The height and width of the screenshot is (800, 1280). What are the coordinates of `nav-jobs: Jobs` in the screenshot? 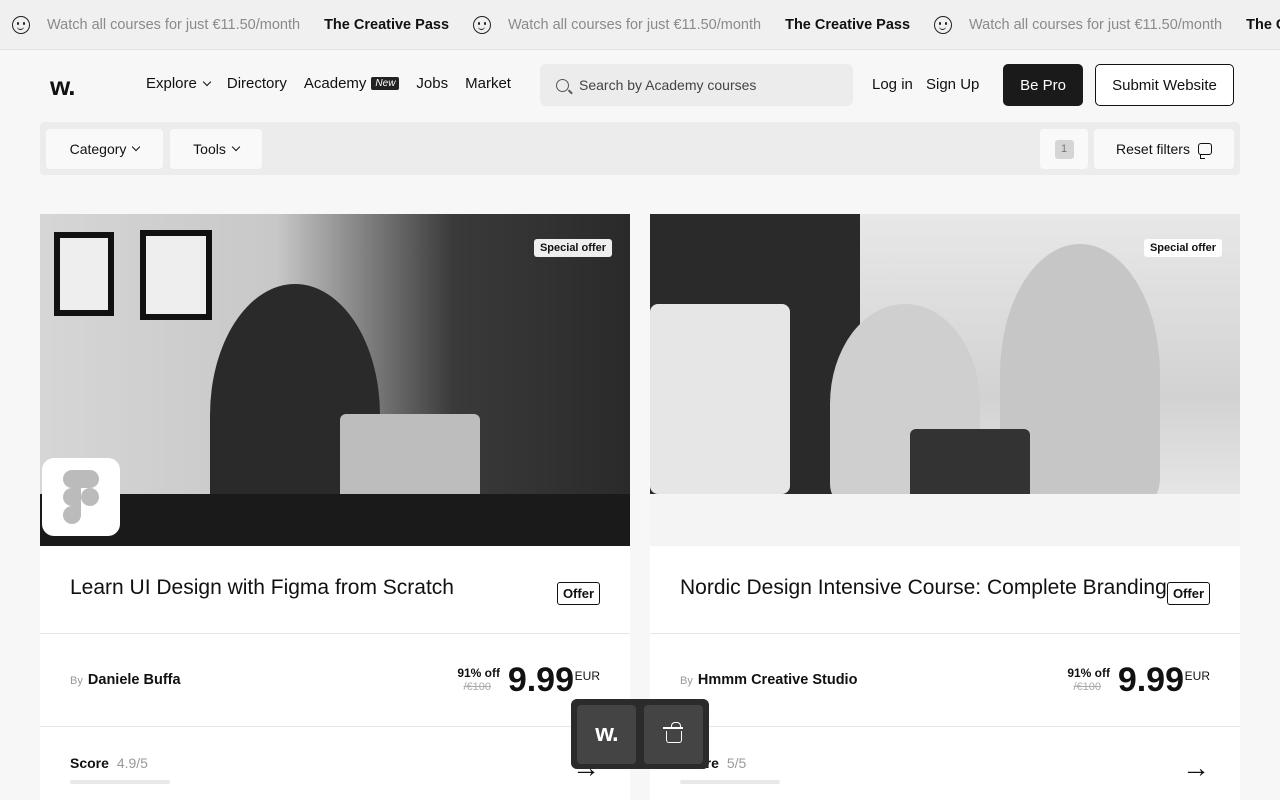 It's located at (432, 83).